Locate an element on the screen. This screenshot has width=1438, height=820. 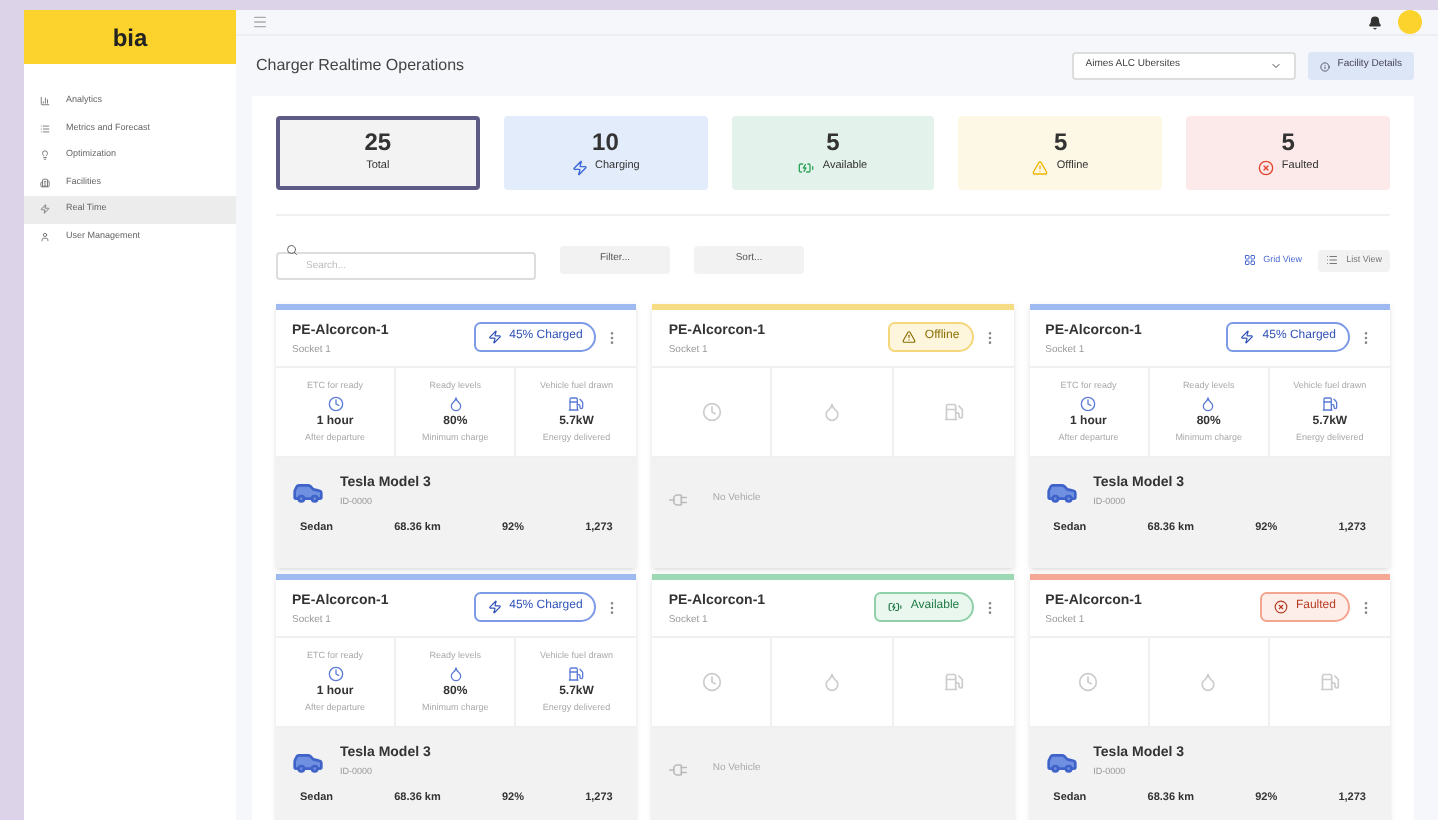
stat-value: 25 is located at coordinates (378, 142).